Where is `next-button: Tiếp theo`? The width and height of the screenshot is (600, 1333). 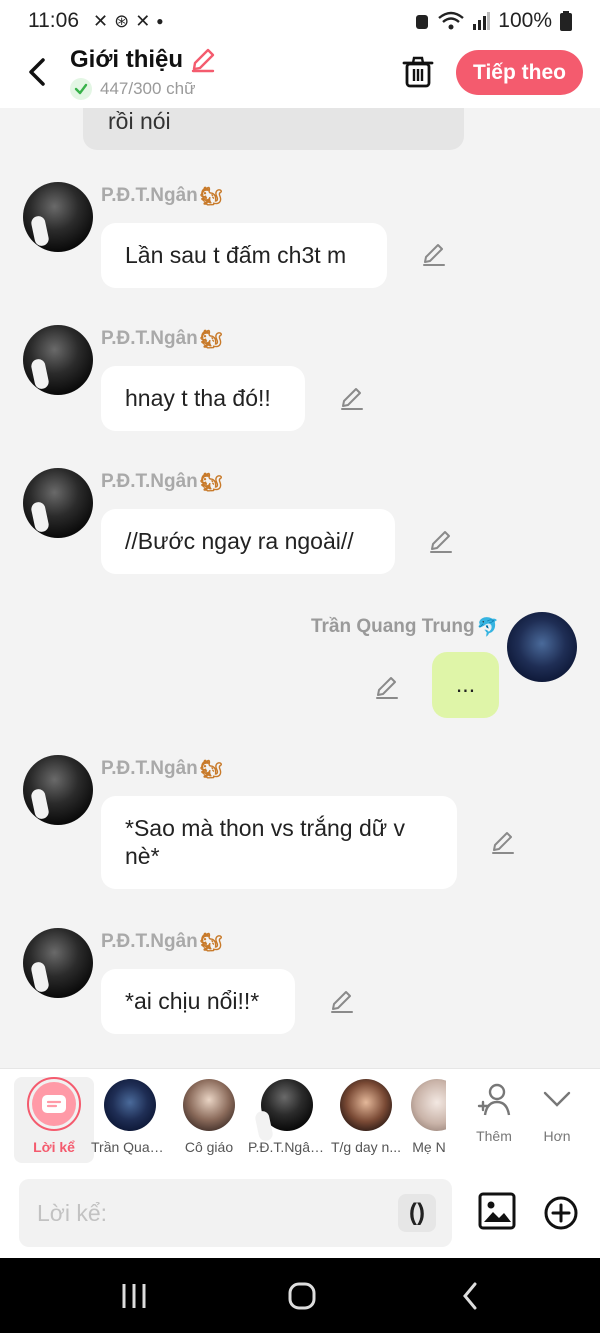
next-button: Tiếp theo is located at coordinates (519, 72).